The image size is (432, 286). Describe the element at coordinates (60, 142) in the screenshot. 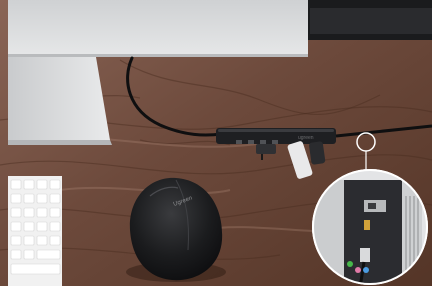

I see `monitor-stand-shadow` at that location.